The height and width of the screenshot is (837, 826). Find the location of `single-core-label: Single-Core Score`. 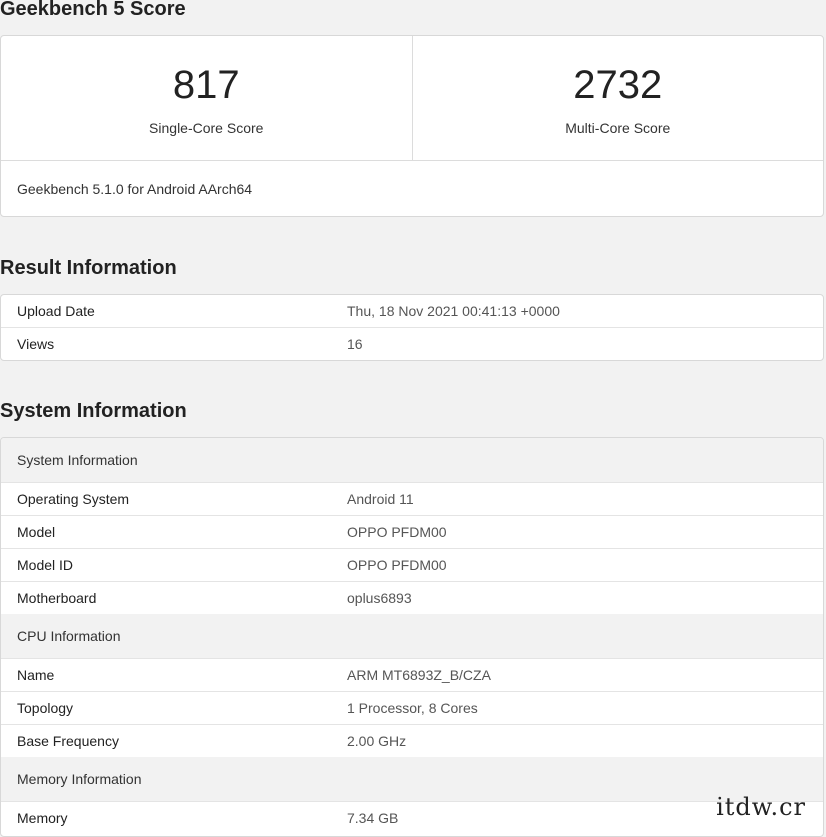

single-core-label: Single-Core Score is located at coordinates (206, 128).